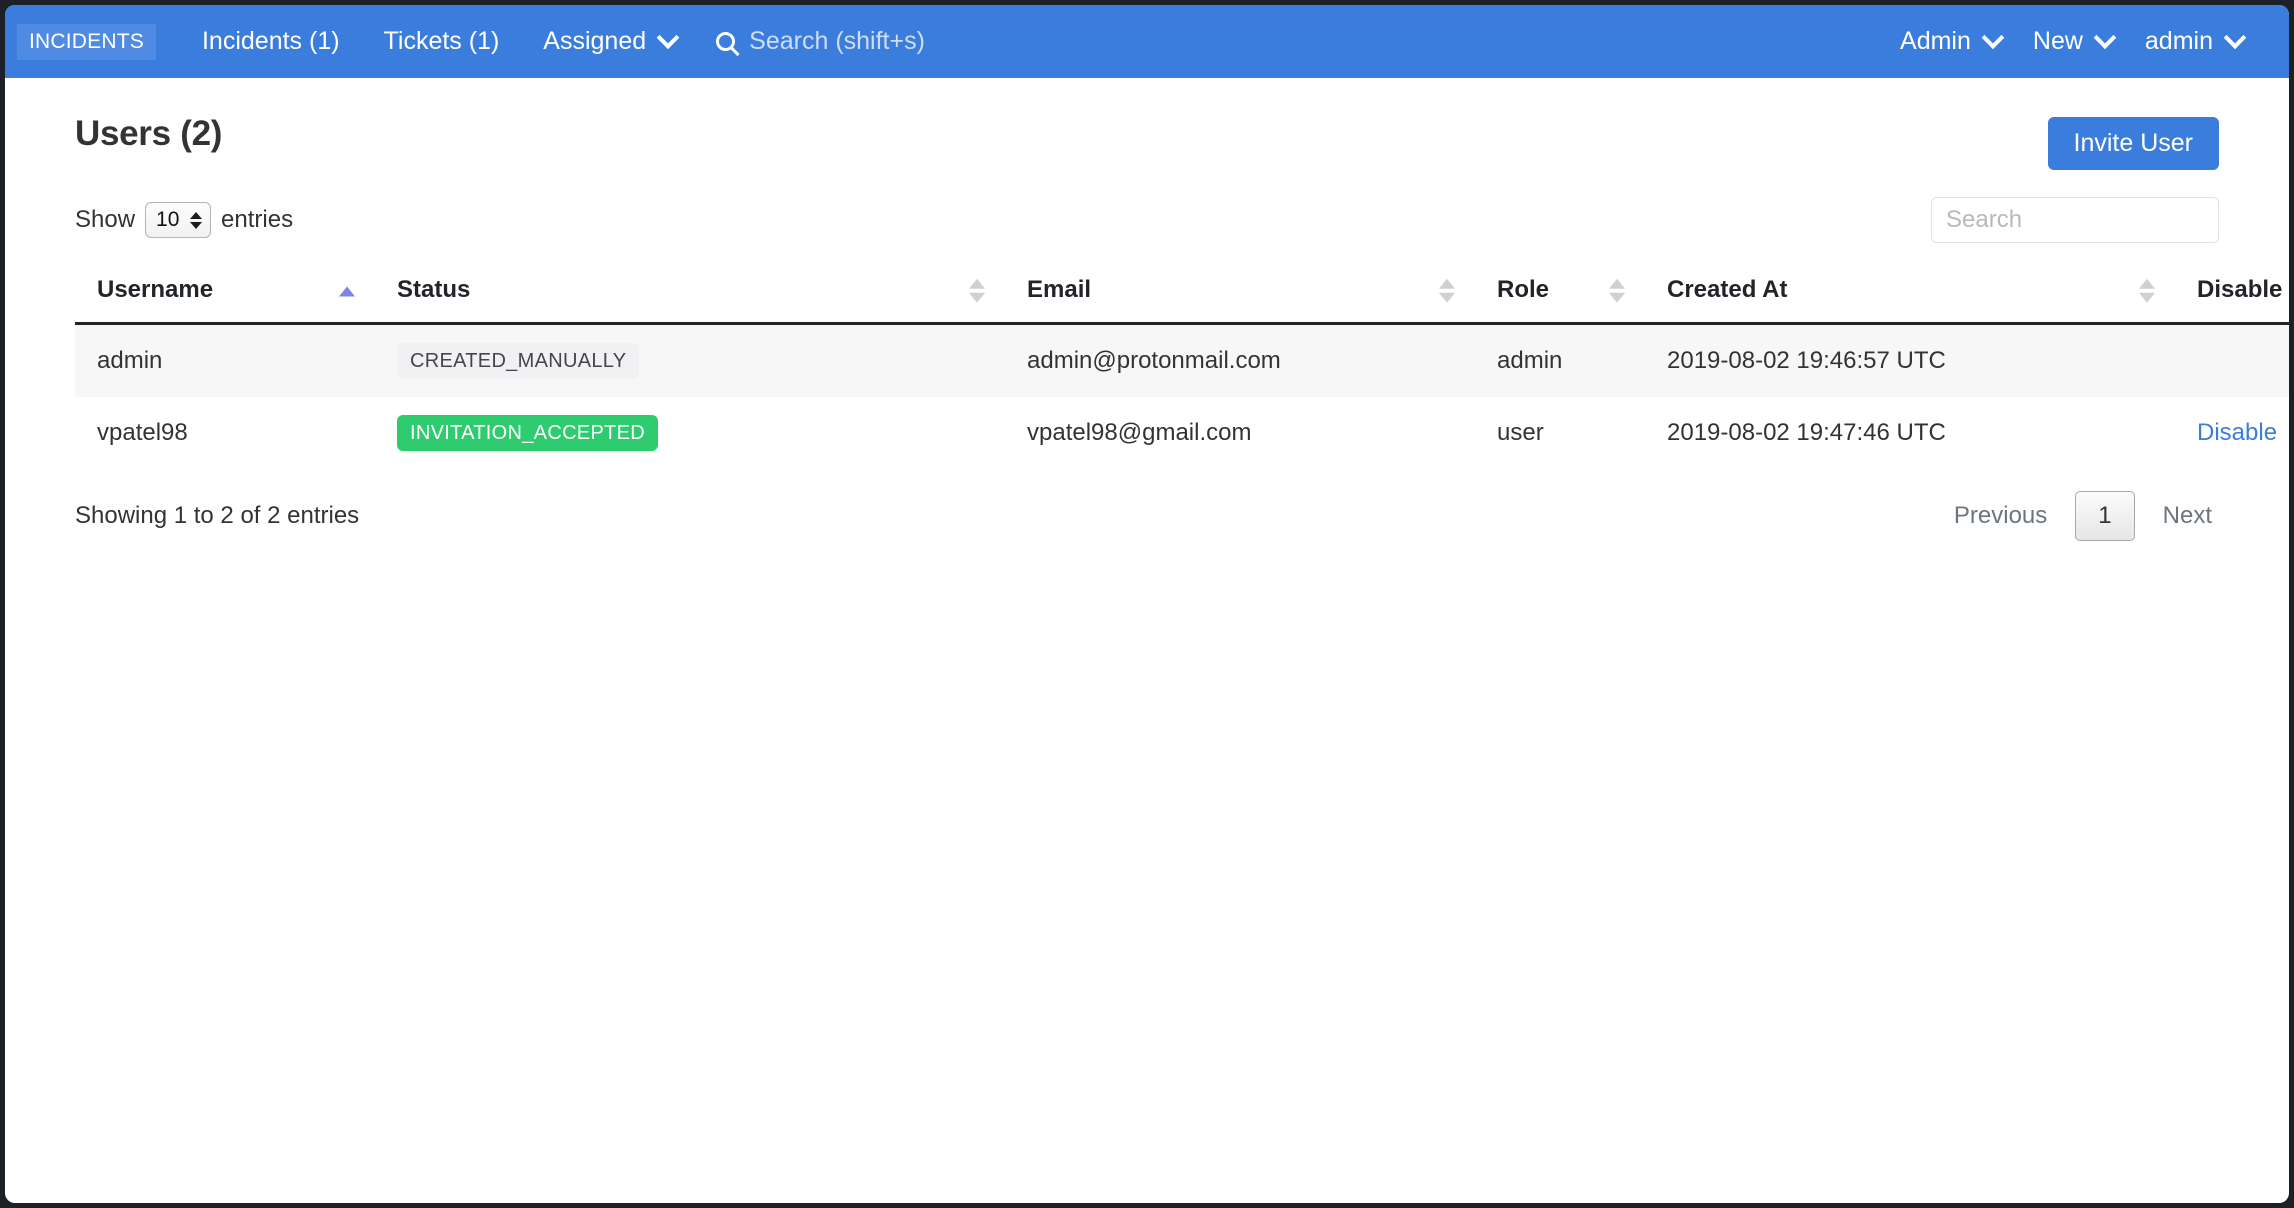 The image size is (2294, 1208). I want to click on column-header-username-label: Username, so click(155, 289).